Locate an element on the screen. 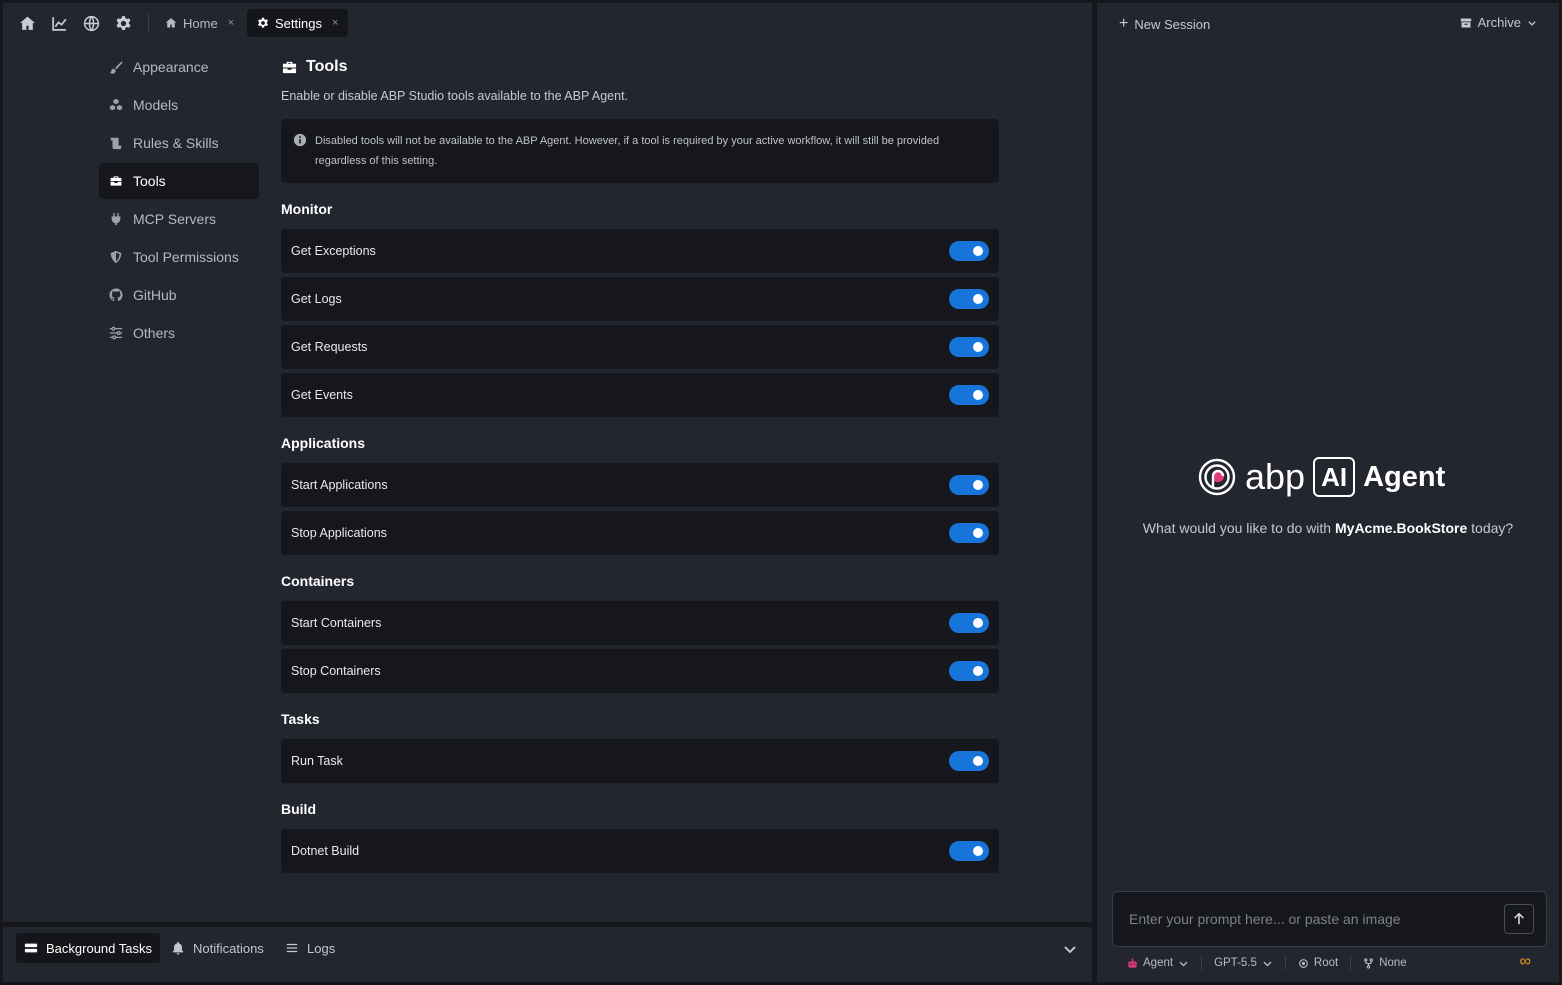  tool-row: Start Applications is located at coordinates (640, 485).